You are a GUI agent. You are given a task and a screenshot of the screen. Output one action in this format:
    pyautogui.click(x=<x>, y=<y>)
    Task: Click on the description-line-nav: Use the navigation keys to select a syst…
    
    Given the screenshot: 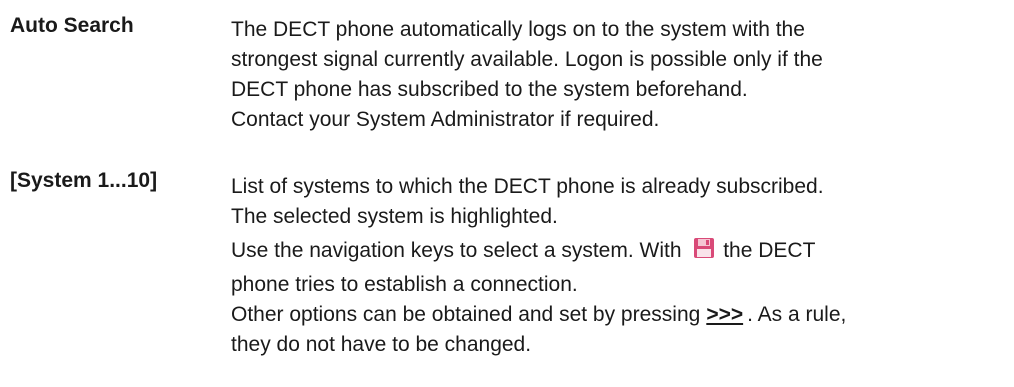 What is the action you would take?
    pyautogui.click(x=538, y=253)
    